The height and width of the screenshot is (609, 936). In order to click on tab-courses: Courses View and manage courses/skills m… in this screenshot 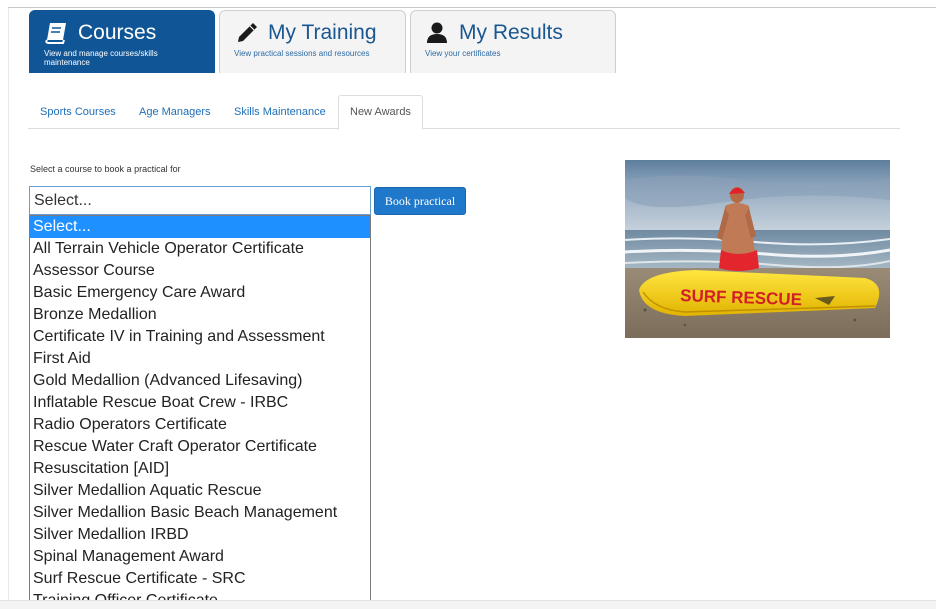, I will do `click(122, 41)`.